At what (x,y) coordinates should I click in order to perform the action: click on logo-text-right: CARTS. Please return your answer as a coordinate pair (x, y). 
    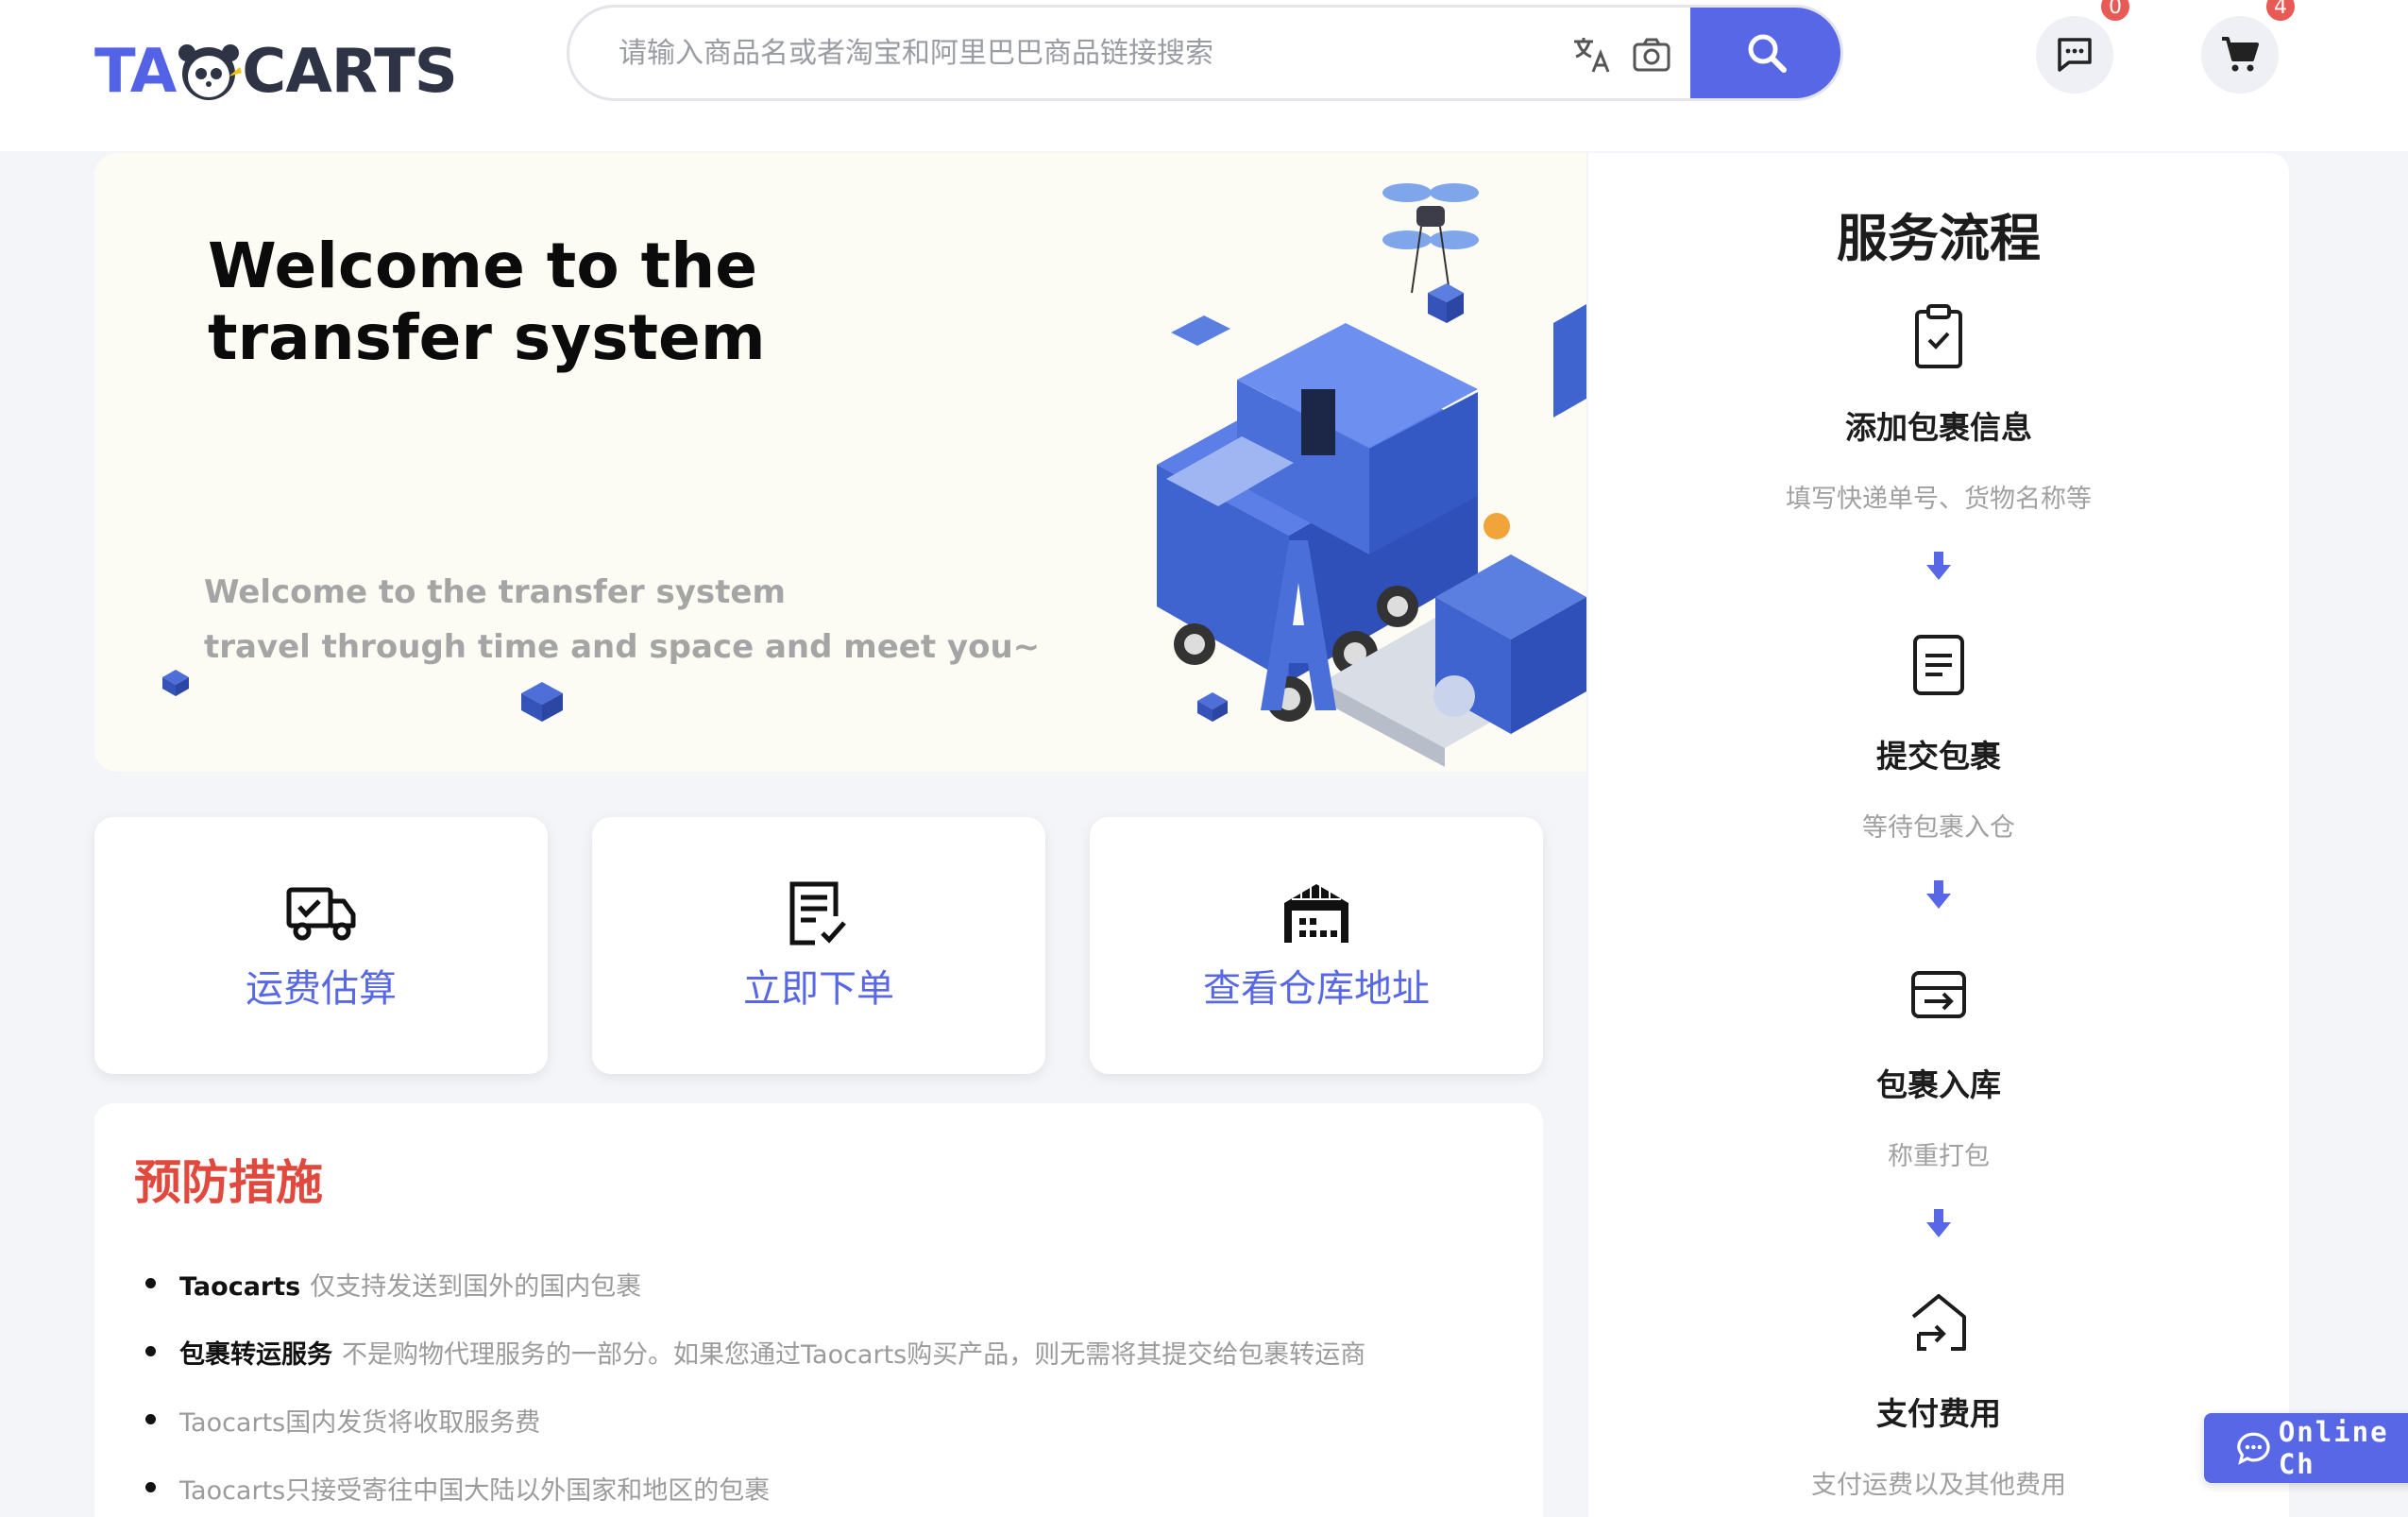
    Looking at the image, I should click on (350, 72).